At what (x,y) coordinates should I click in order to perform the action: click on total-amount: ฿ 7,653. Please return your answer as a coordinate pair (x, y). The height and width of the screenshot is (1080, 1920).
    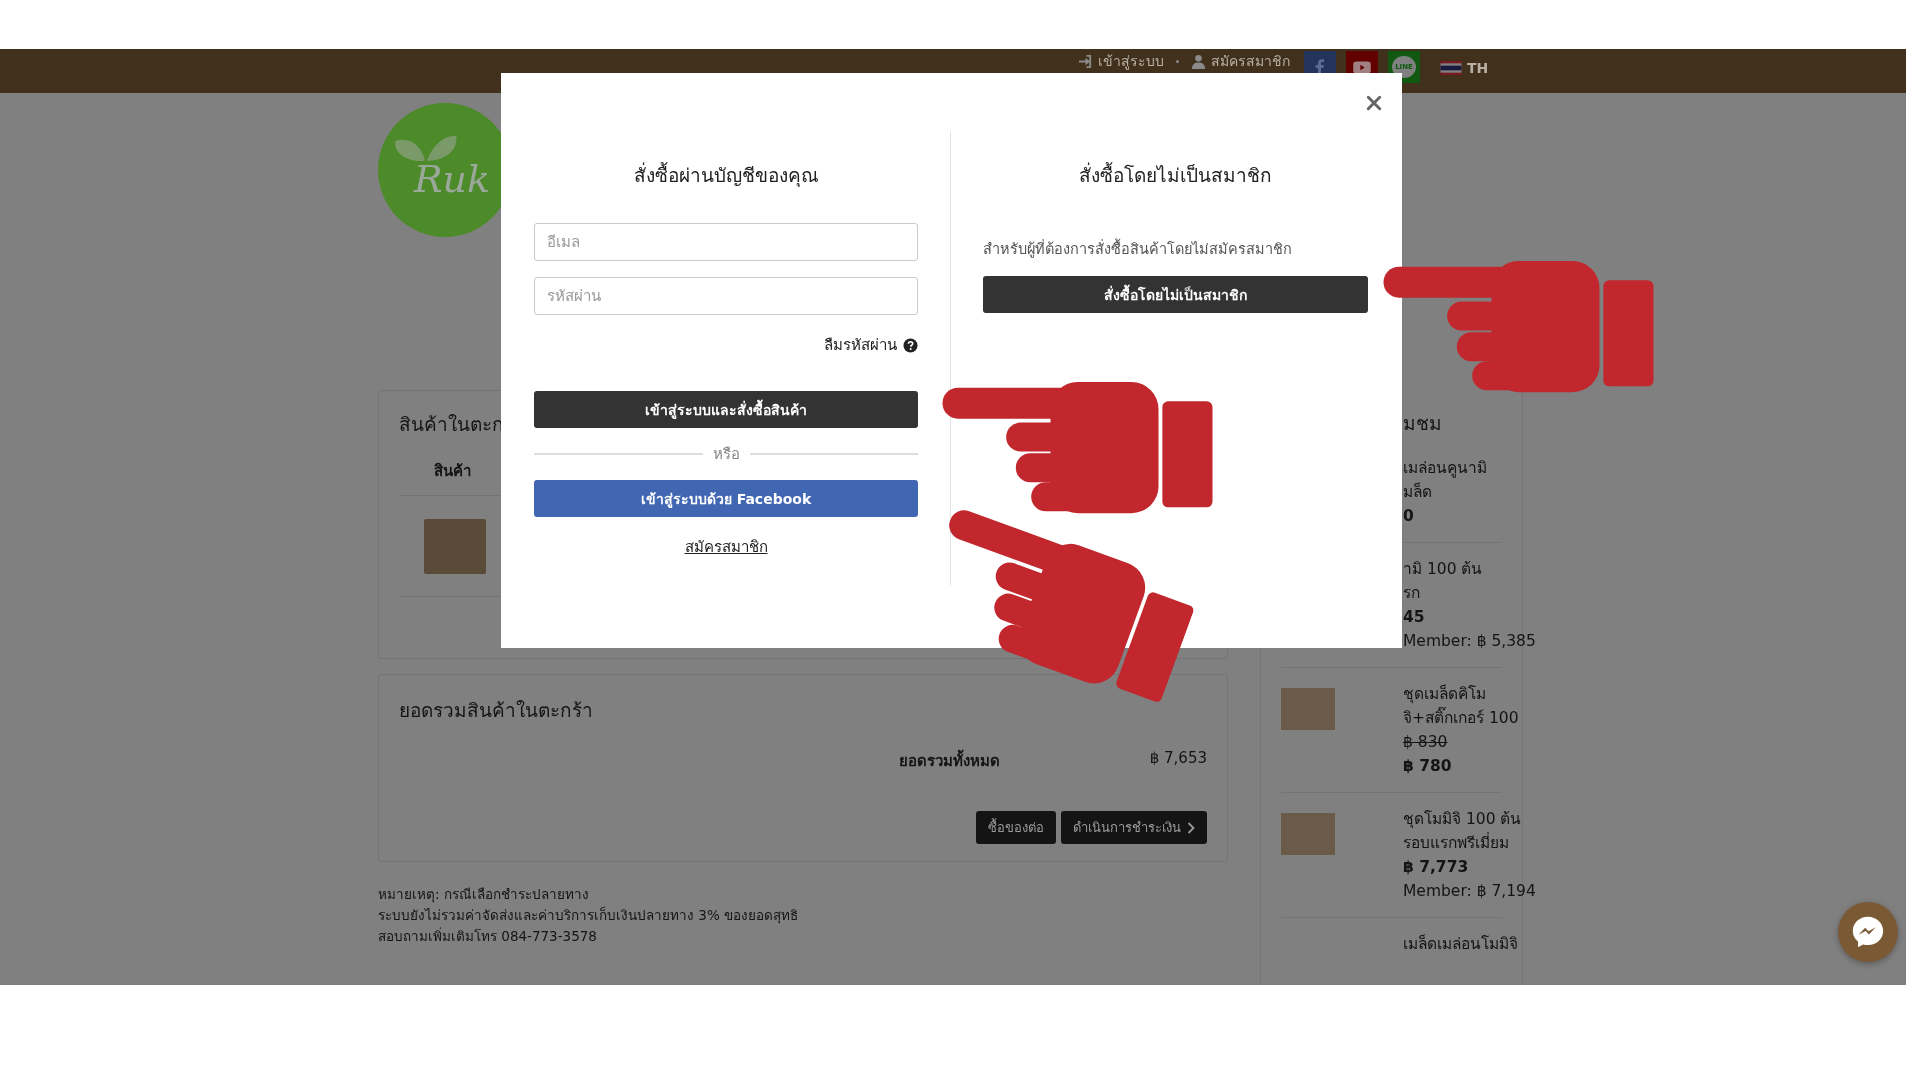
    Looking at the image, I should click on (1178, 759).